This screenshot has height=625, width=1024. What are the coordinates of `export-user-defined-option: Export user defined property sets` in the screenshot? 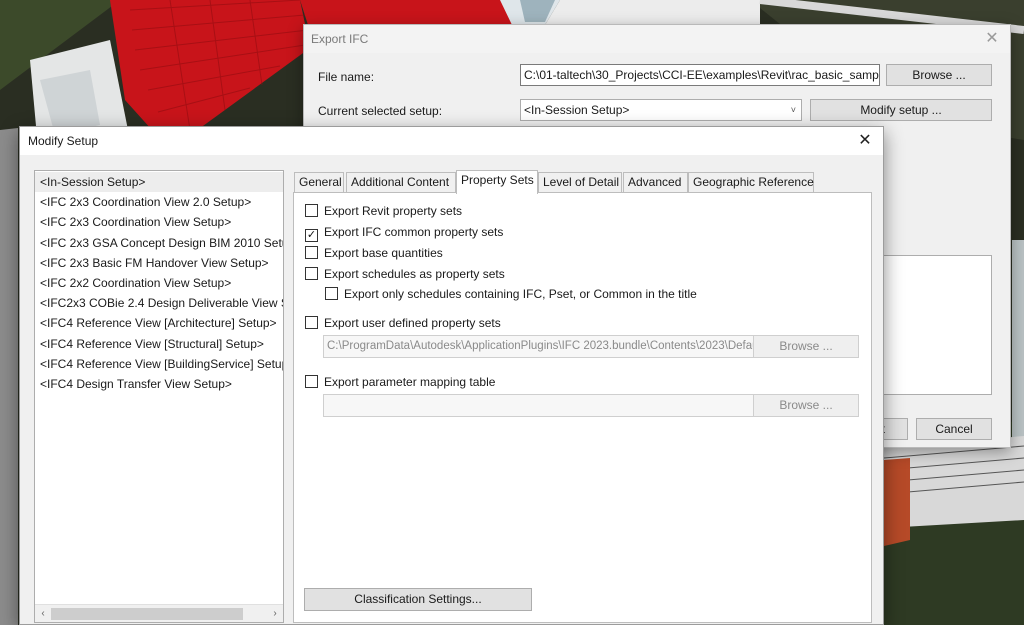 It's located at (403, 323).